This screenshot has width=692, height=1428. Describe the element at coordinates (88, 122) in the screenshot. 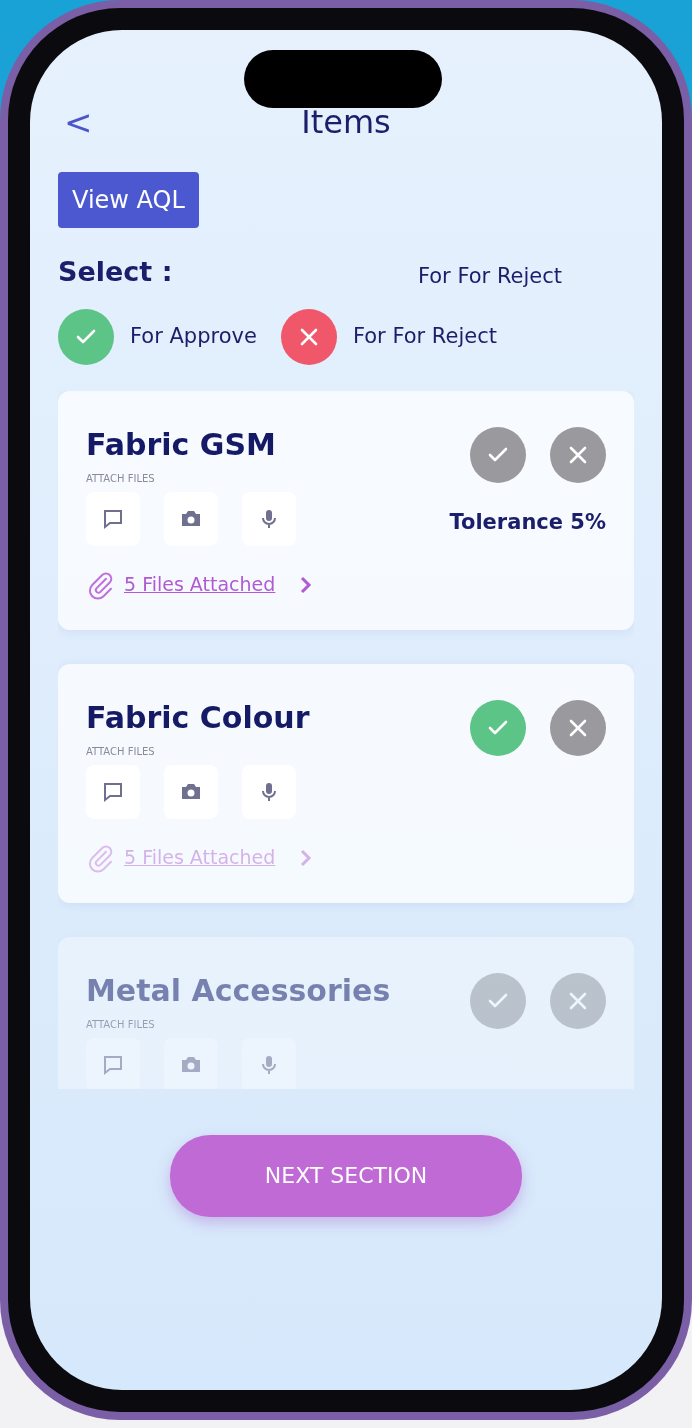

I see `back-button: <` at that location.